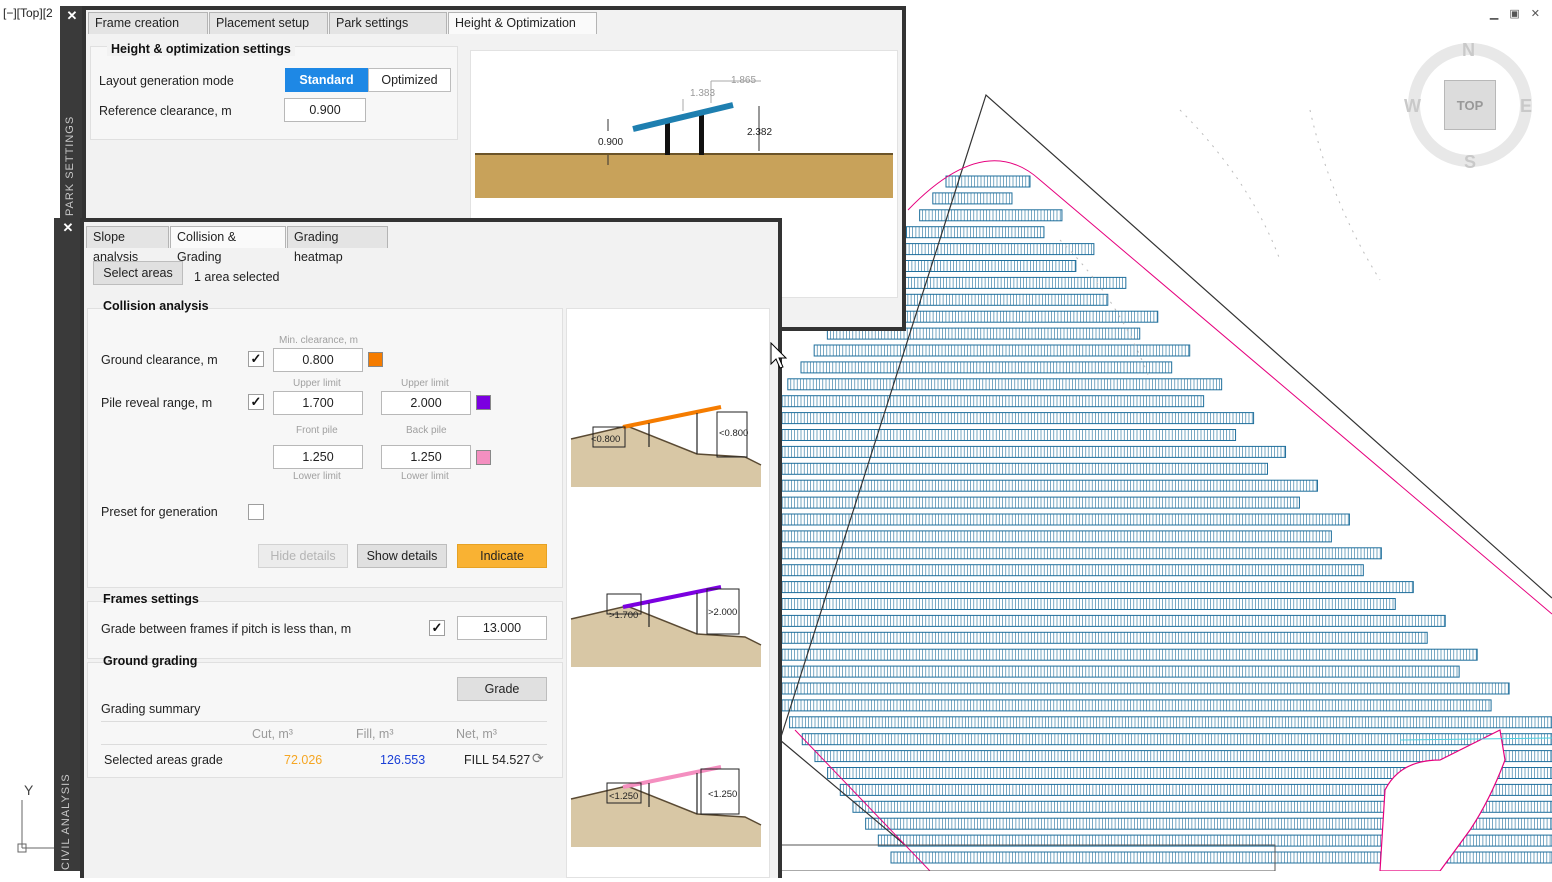 The image size is (1552, 882). I want to click on frames-settings-title: Frames settings, so click(151, 599).